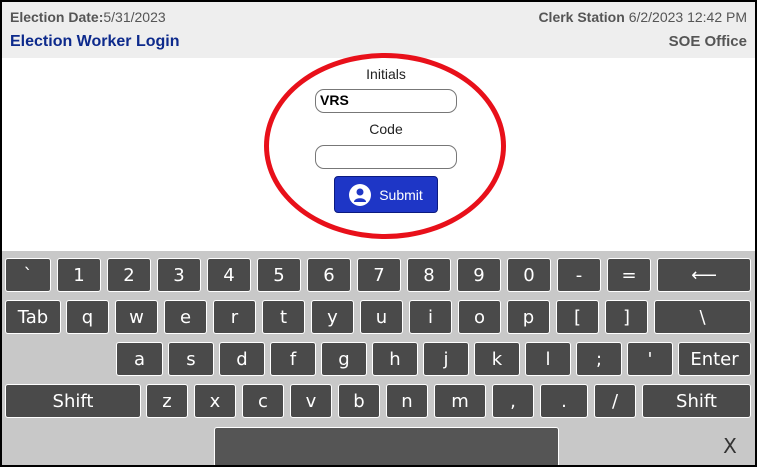 Image resolution: width=757 pixels, height=467 pixels. Describe the element at coordinates (73, 401) in the screenshot. I see `key-shift-left: Shift` at that location.